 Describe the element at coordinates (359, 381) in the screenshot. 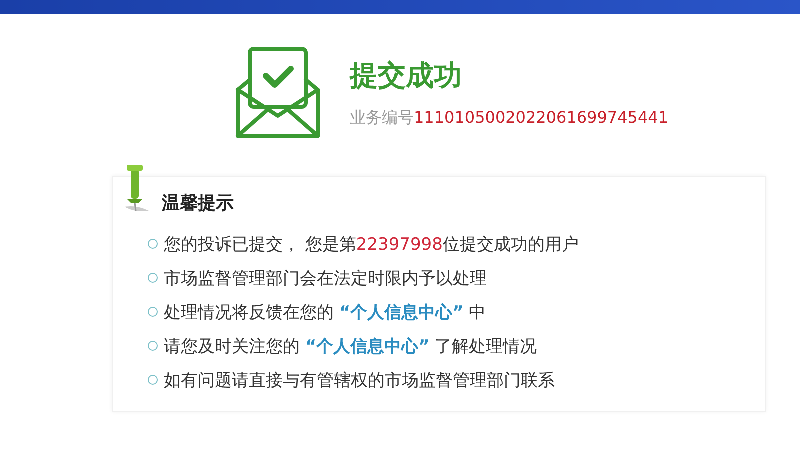

I see `tip-text: 如有问题请直接与有管辖权的市场监督管理部门联系` at that location.